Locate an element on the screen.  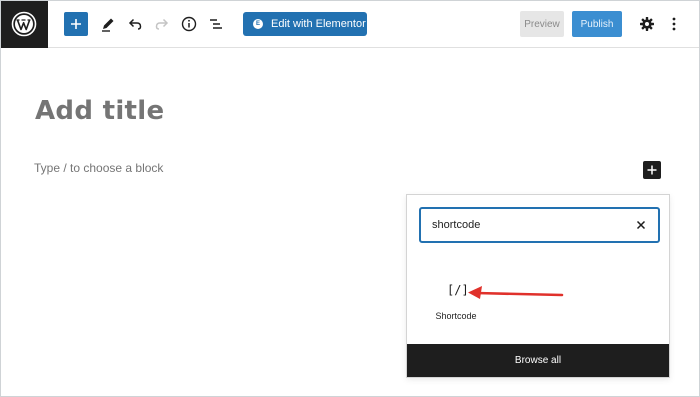
undo-button is located at coordinates (135, 24).